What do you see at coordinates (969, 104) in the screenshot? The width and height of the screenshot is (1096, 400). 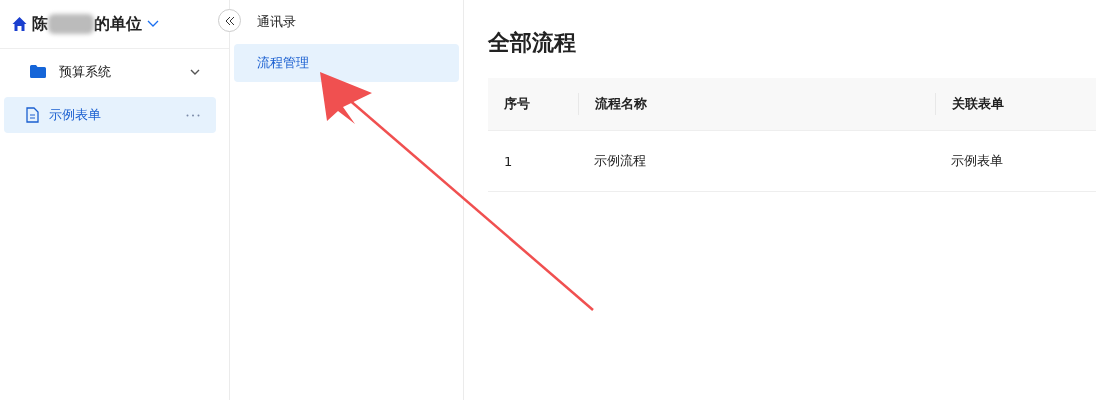 I see `column-header: 关联表单` at bounding box center [969, 104].